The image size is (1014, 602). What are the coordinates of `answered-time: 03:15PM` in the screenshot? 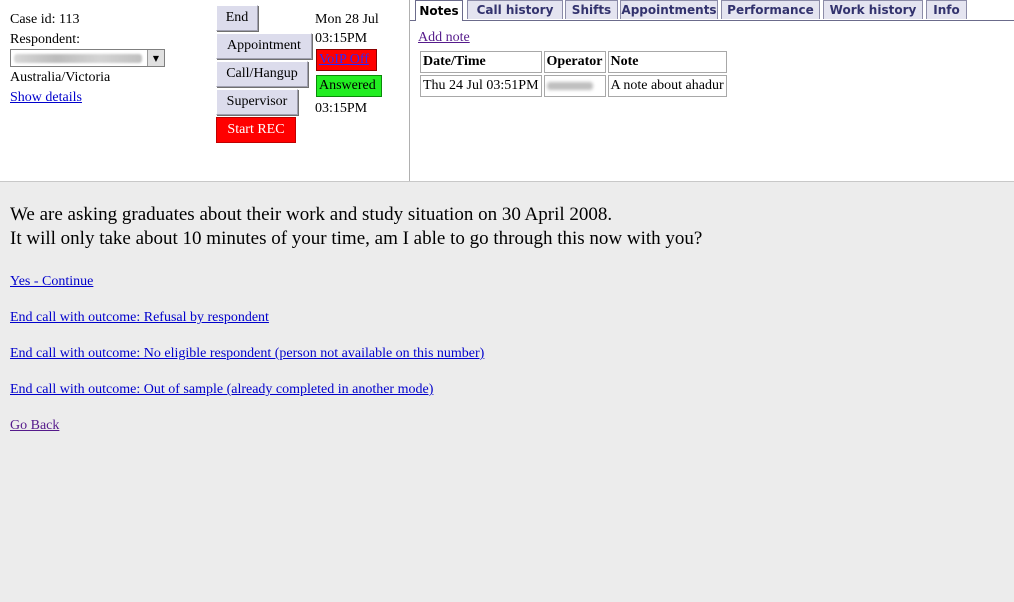 It's located at (341, 108).